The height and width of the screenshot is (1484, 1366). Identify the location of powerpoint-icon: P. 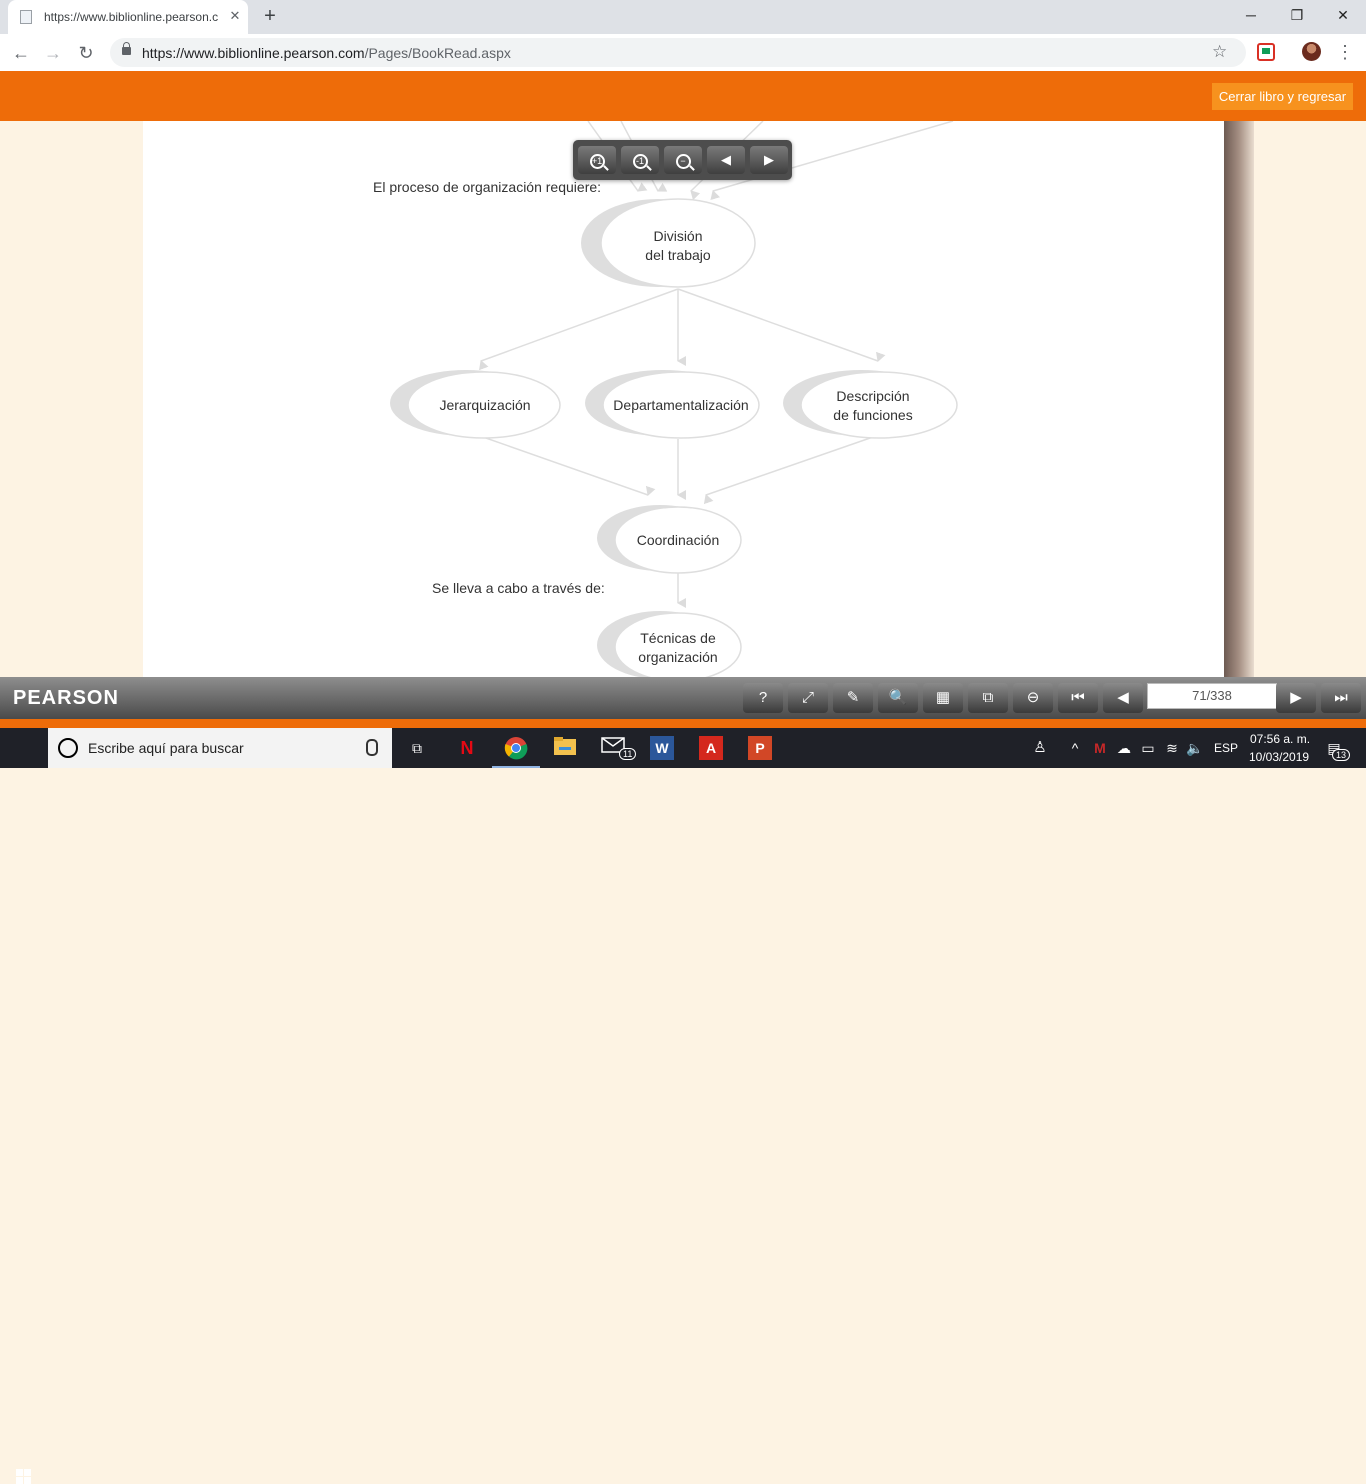
(760, 748).